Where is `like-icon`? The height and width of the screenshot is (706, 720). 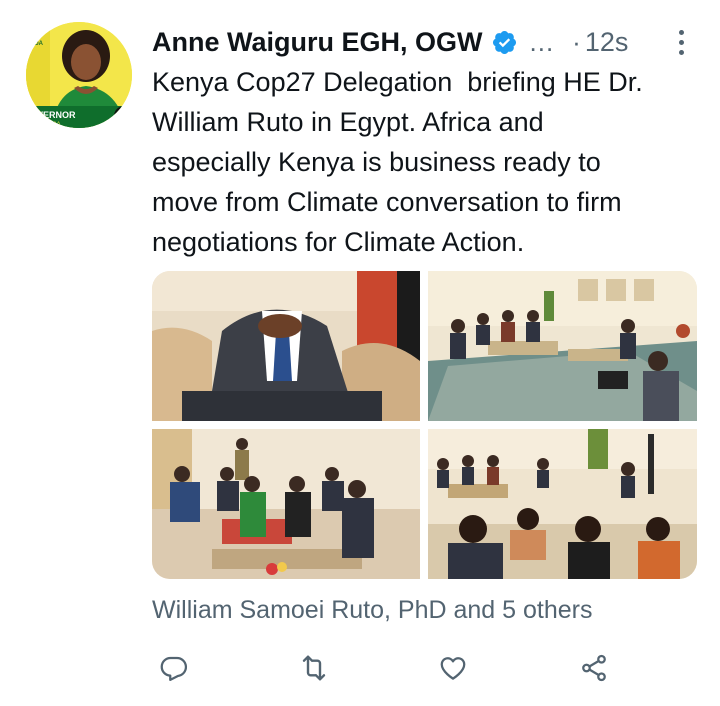 like-icon is located at coordinates (453, 668).